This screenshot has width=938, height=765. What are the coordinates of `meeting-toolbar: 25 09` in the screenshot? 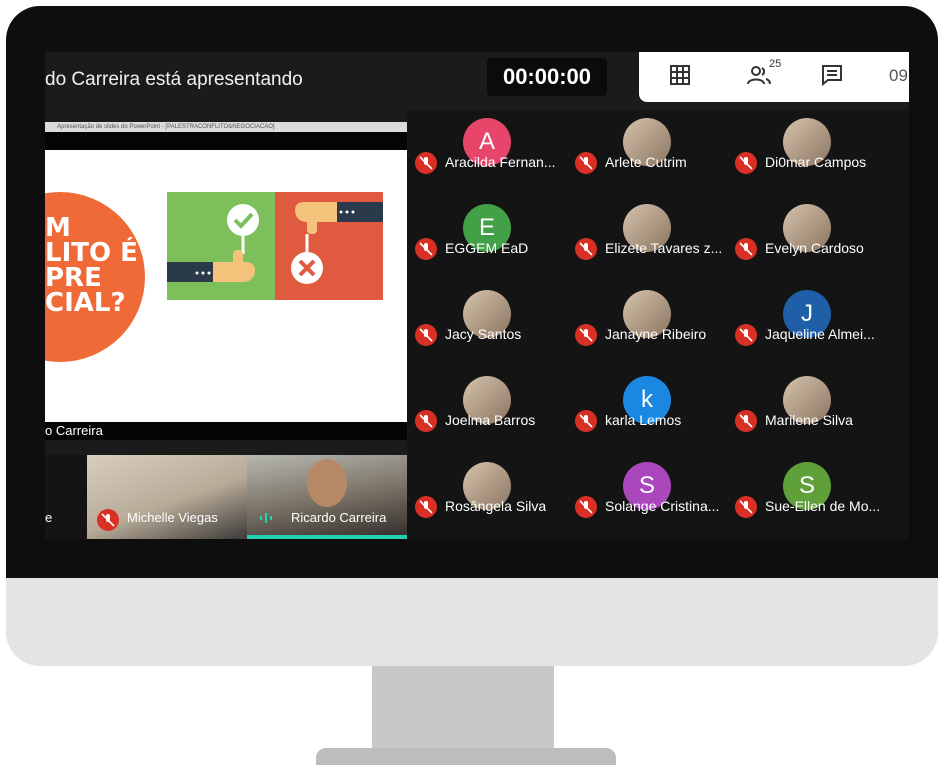 It's located at (774, 77).